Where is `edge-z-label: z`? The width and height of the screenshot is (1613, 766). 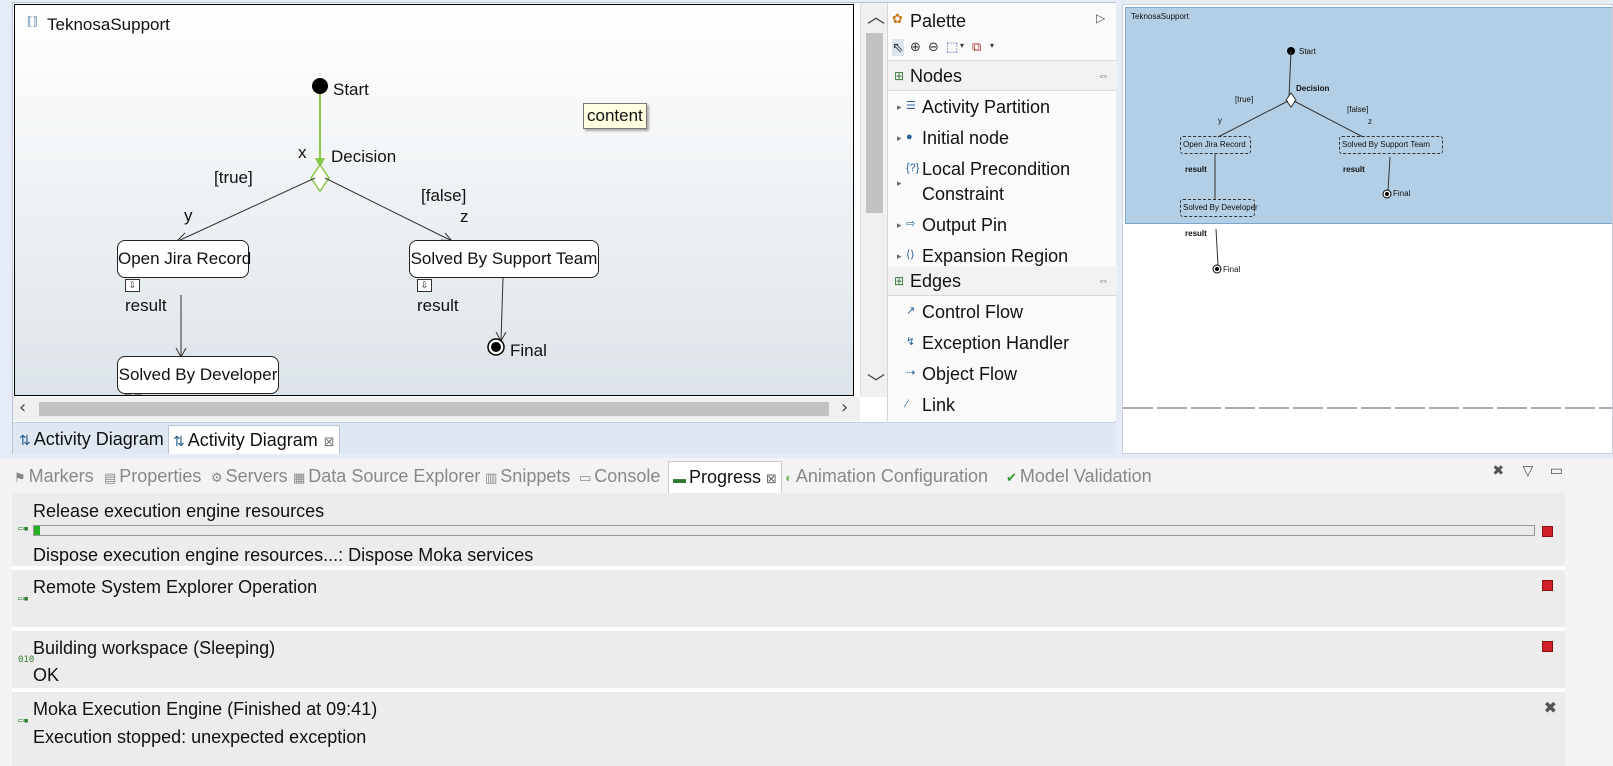
edge-z-label: z is located at coordinates (464, 216).